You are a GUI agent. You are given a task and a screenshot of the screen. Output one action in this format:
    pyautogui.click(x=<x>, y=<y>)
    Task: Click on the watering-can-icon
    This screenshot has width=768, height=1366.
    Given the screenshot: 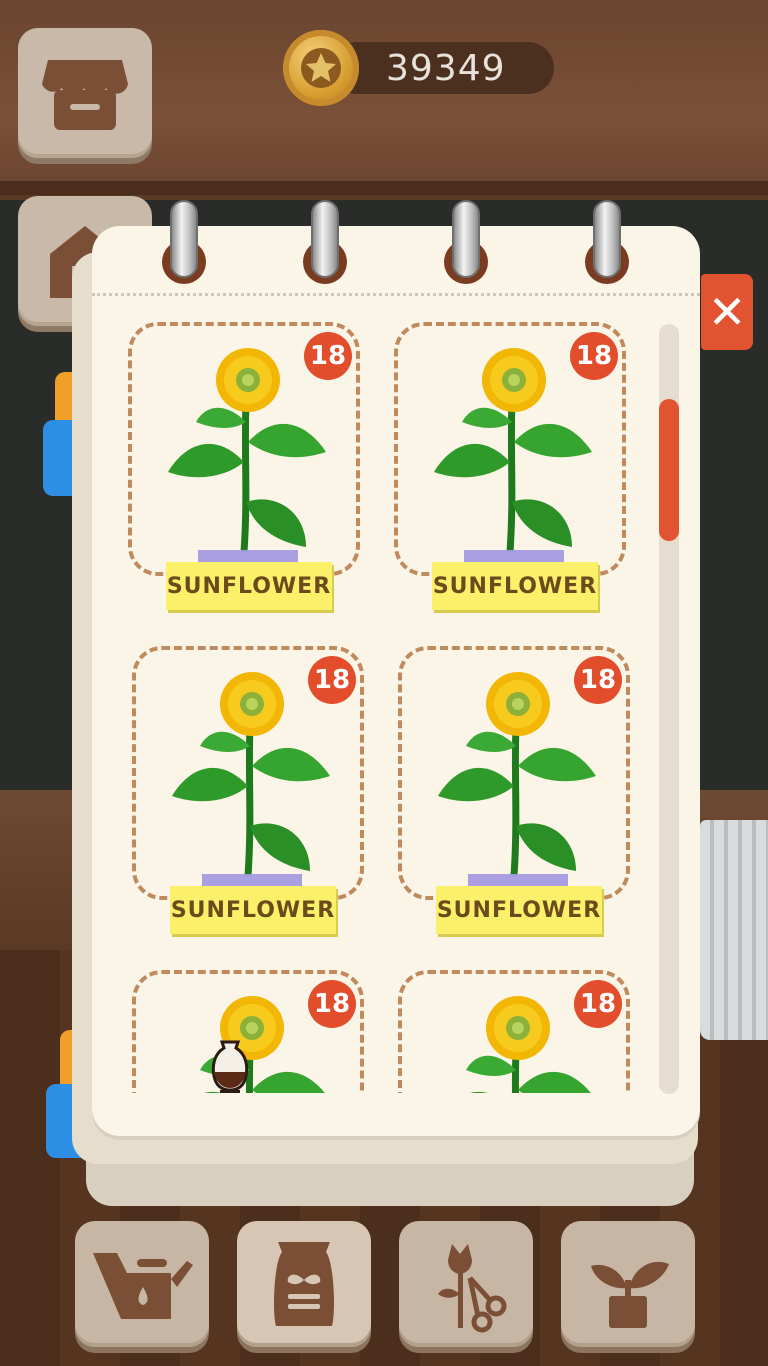 What is the action you would take?
    pyautogui.click(x=143, y=1286)
    